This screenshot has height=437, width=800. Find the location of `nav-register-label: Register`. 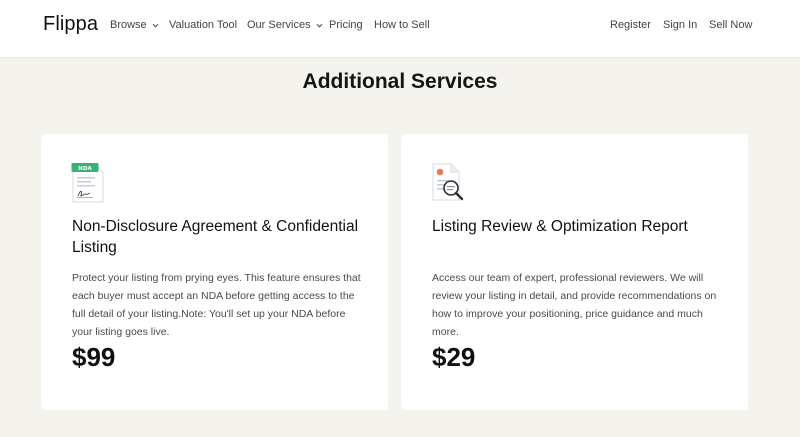

nav-register-label: Register is located at coordinates (630, 25).